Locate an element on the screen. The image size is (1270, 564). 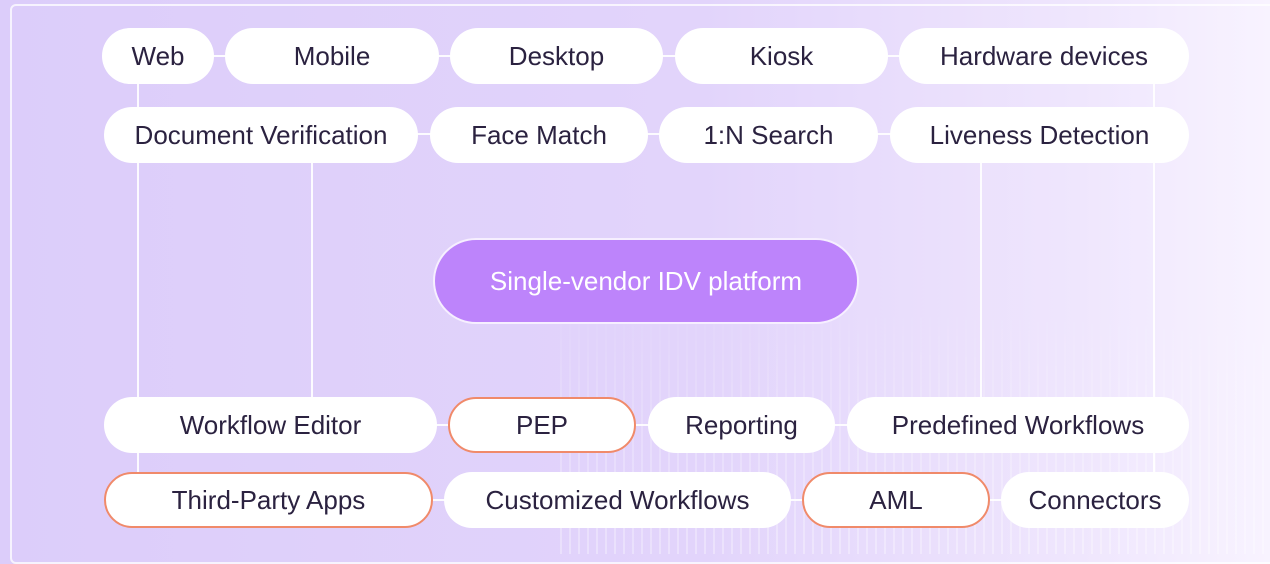
feature-aml: AML is located at coordinates (896, 500).